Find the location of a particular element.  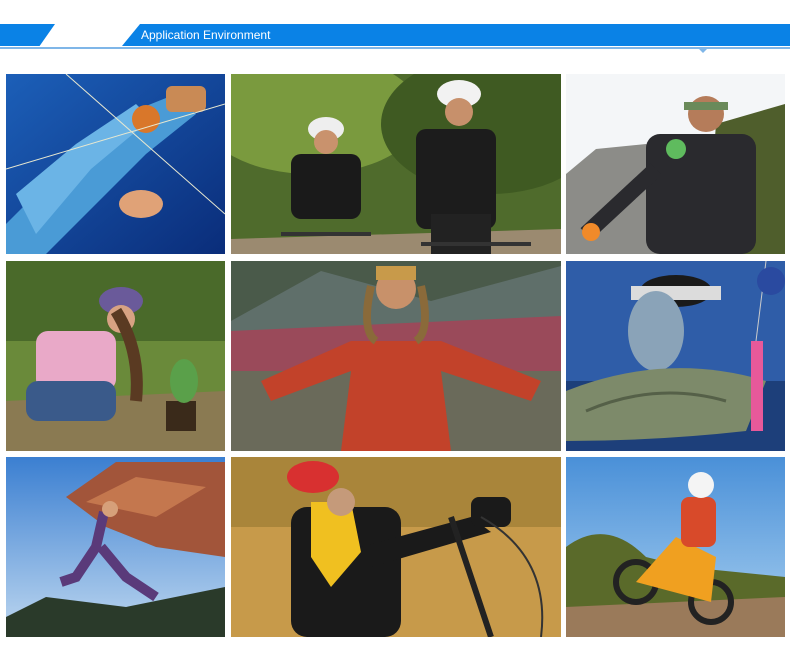

header-divider is located at coordinates (395, 48).